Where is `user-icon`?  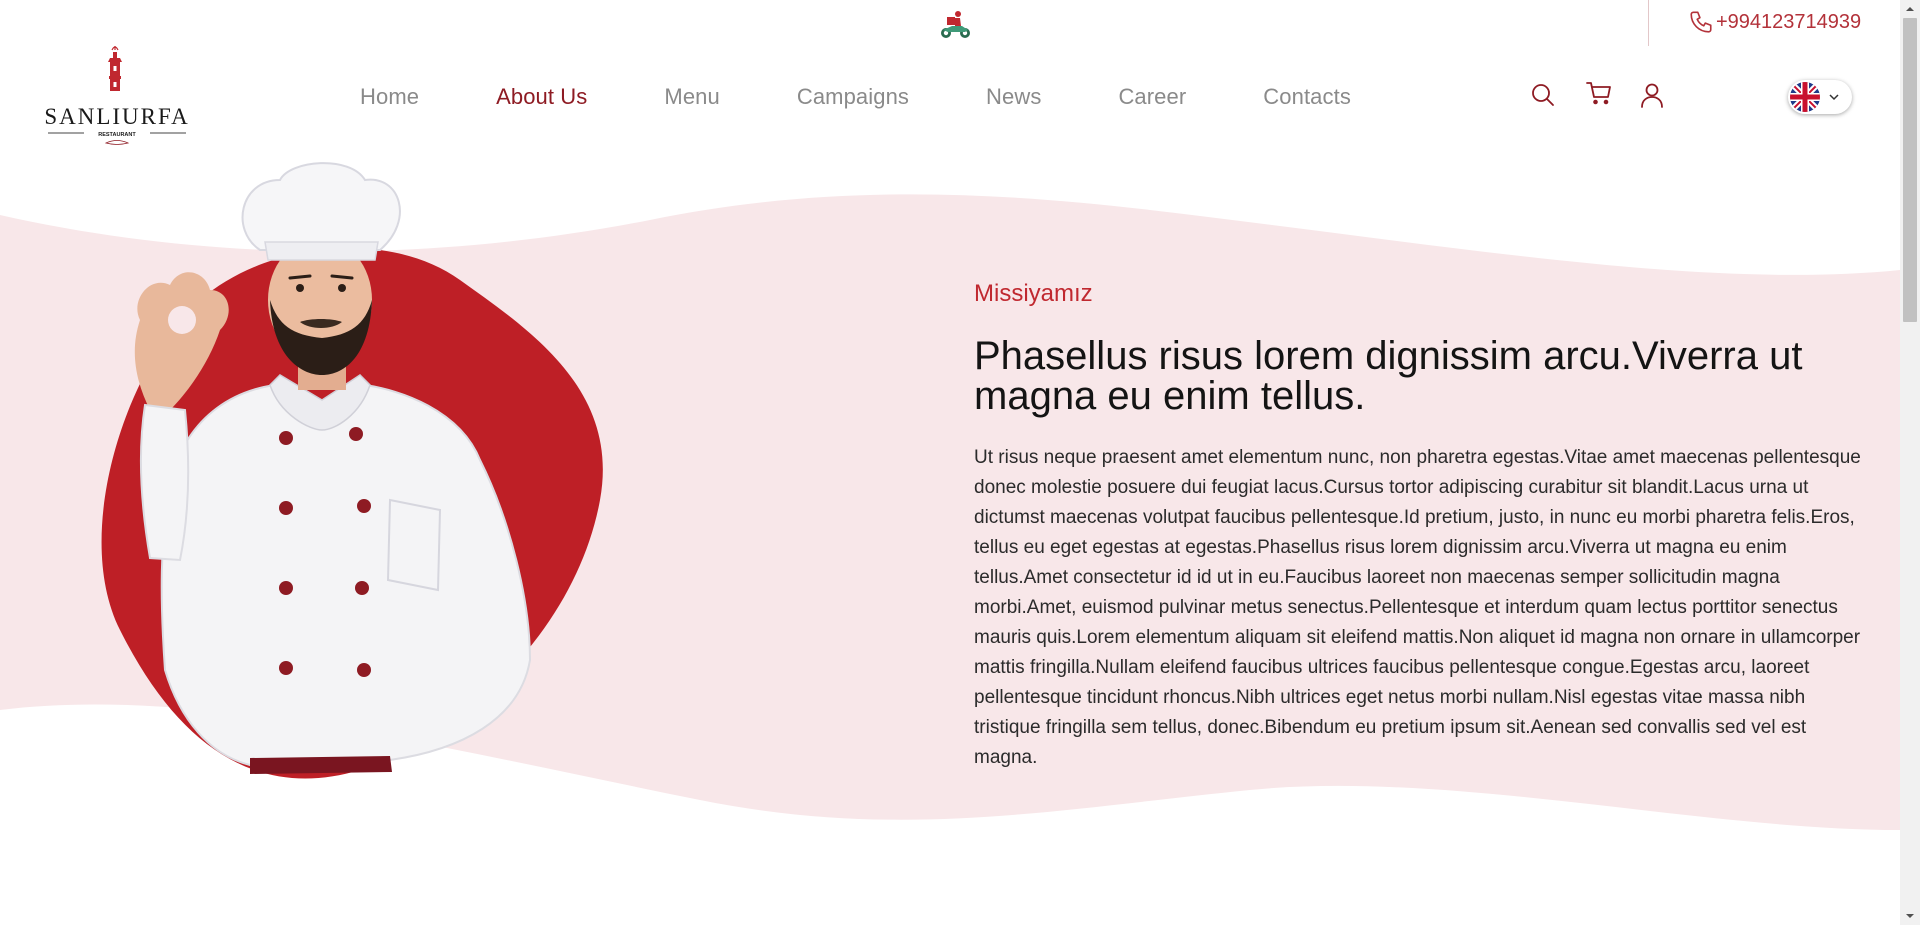 user-icon is located at coordinates (1652, 95).